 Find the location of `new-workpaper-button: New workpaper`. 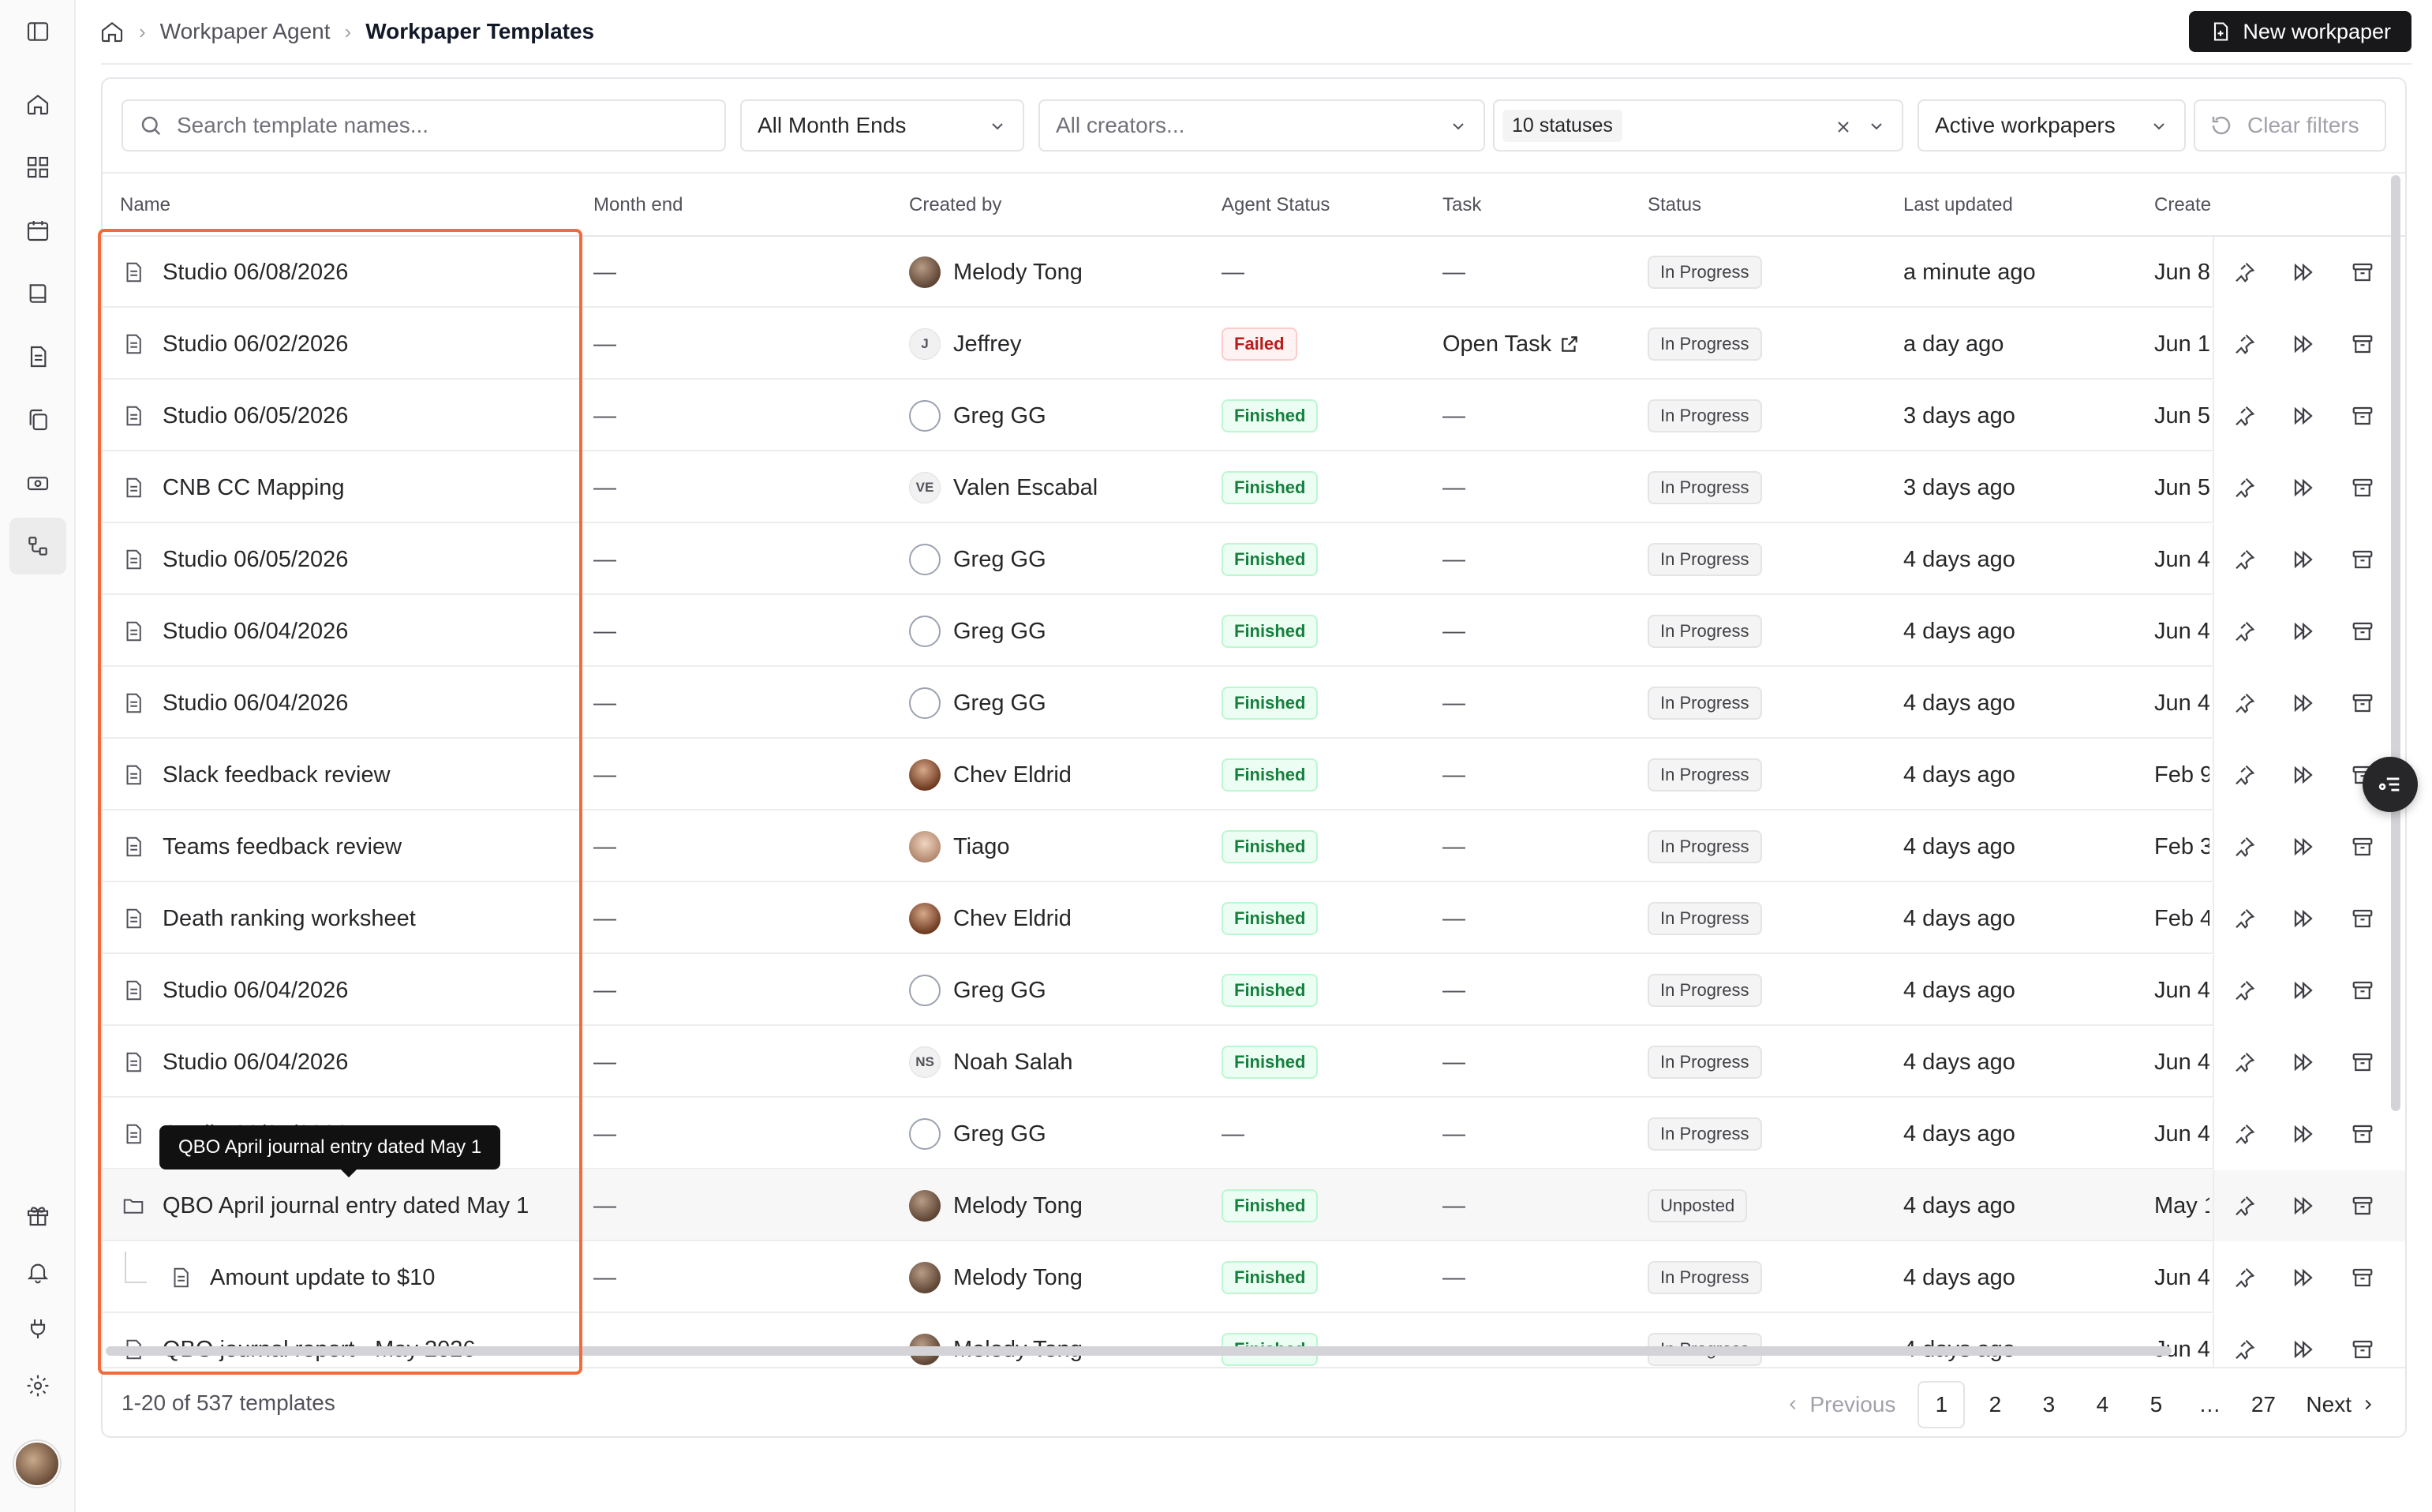

new-workpaper-button: New workpaper is located at coordinates (2300, 31).